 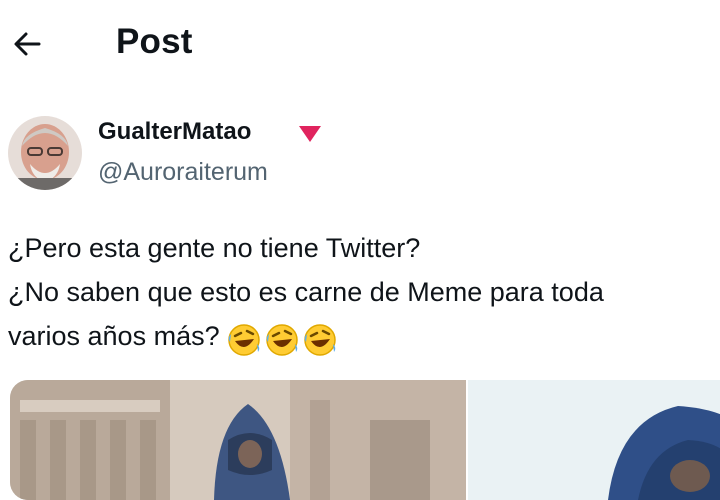 I want to click on emoji-group, so click(x=283, y=338).